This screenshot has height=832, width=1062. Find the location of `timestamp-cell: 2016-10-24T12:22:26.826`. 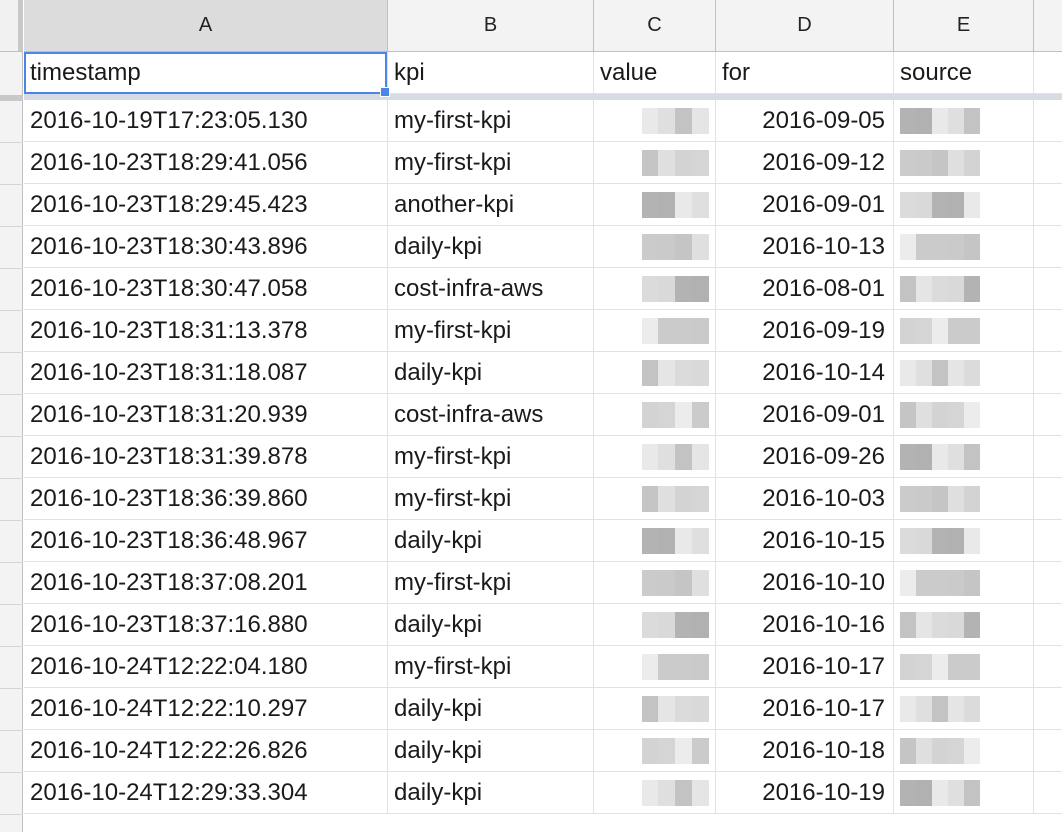

timestamp-cell: 2016-10-24T12:22:26.826 is located at coordinates (206, 751).